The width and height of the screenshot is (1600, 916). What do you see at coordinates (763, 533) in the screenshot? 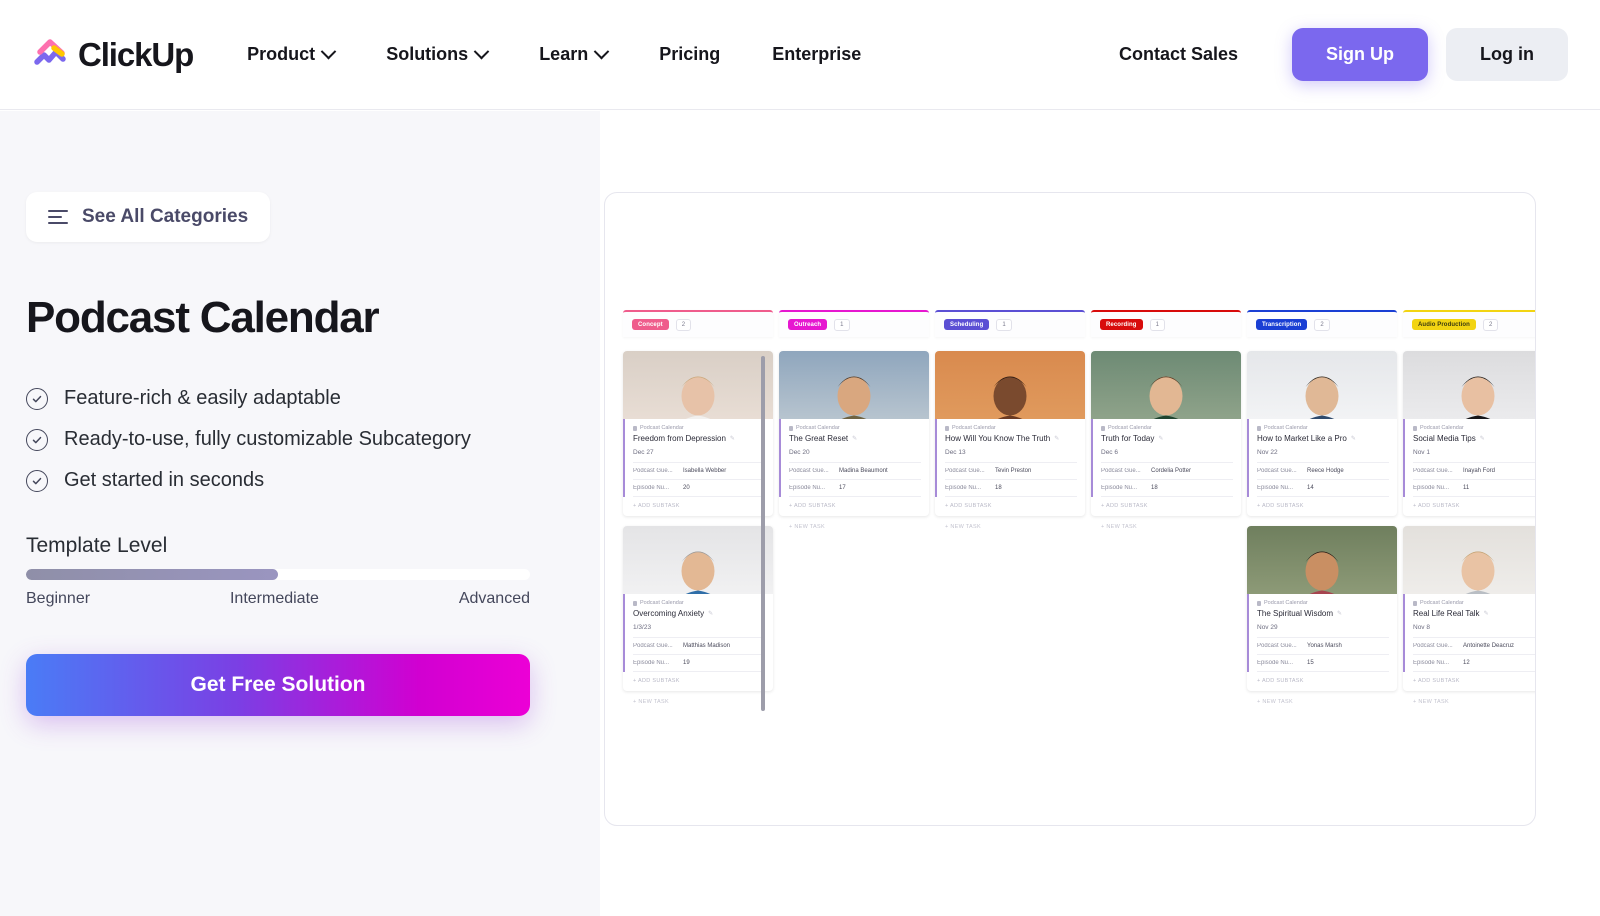
I see `board-scrollbar-thumb` at bounding box center [763, 533].